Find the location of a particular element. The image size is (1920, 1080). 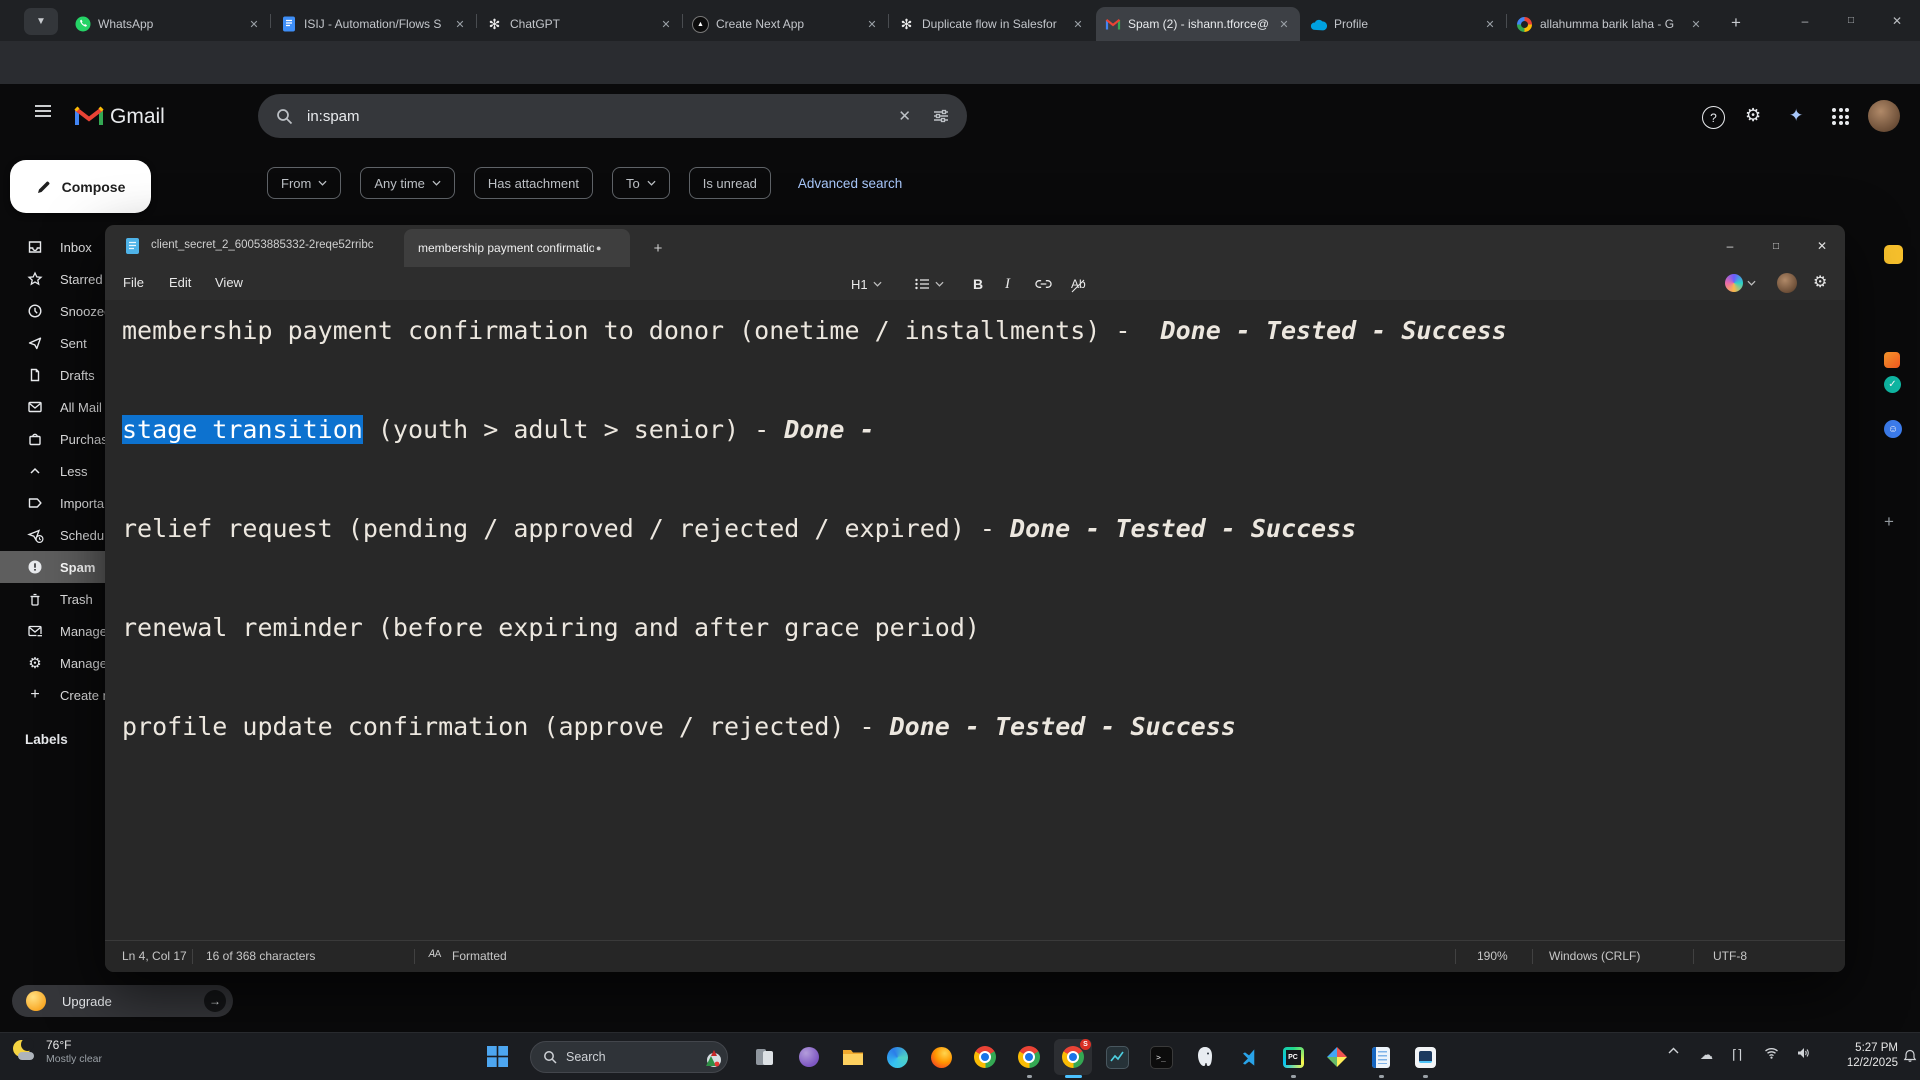

notepad-app-icon is located at coordinates (1381, 1057).